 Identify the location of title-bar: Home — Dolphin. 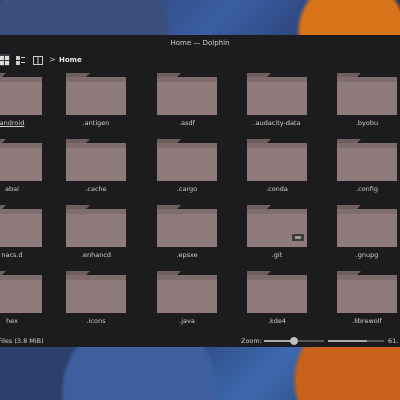
(200, 43).